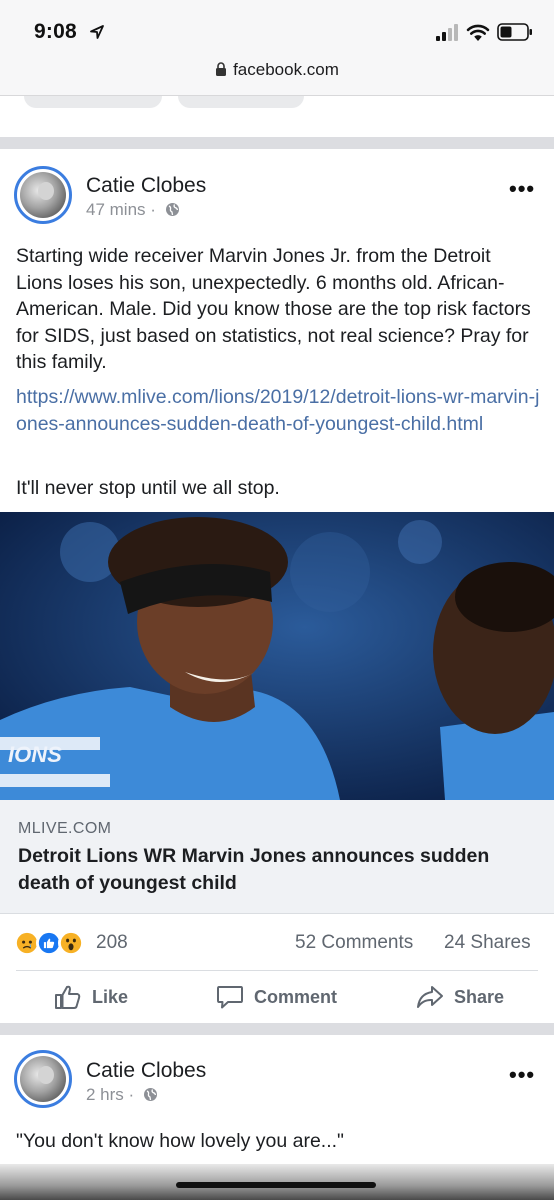 The image size is (554, 1200). What do you see at coordinates (105, 1094) in the screenshot?
I see `post-time: 2 hrs` at bounding box center [105, 1094].